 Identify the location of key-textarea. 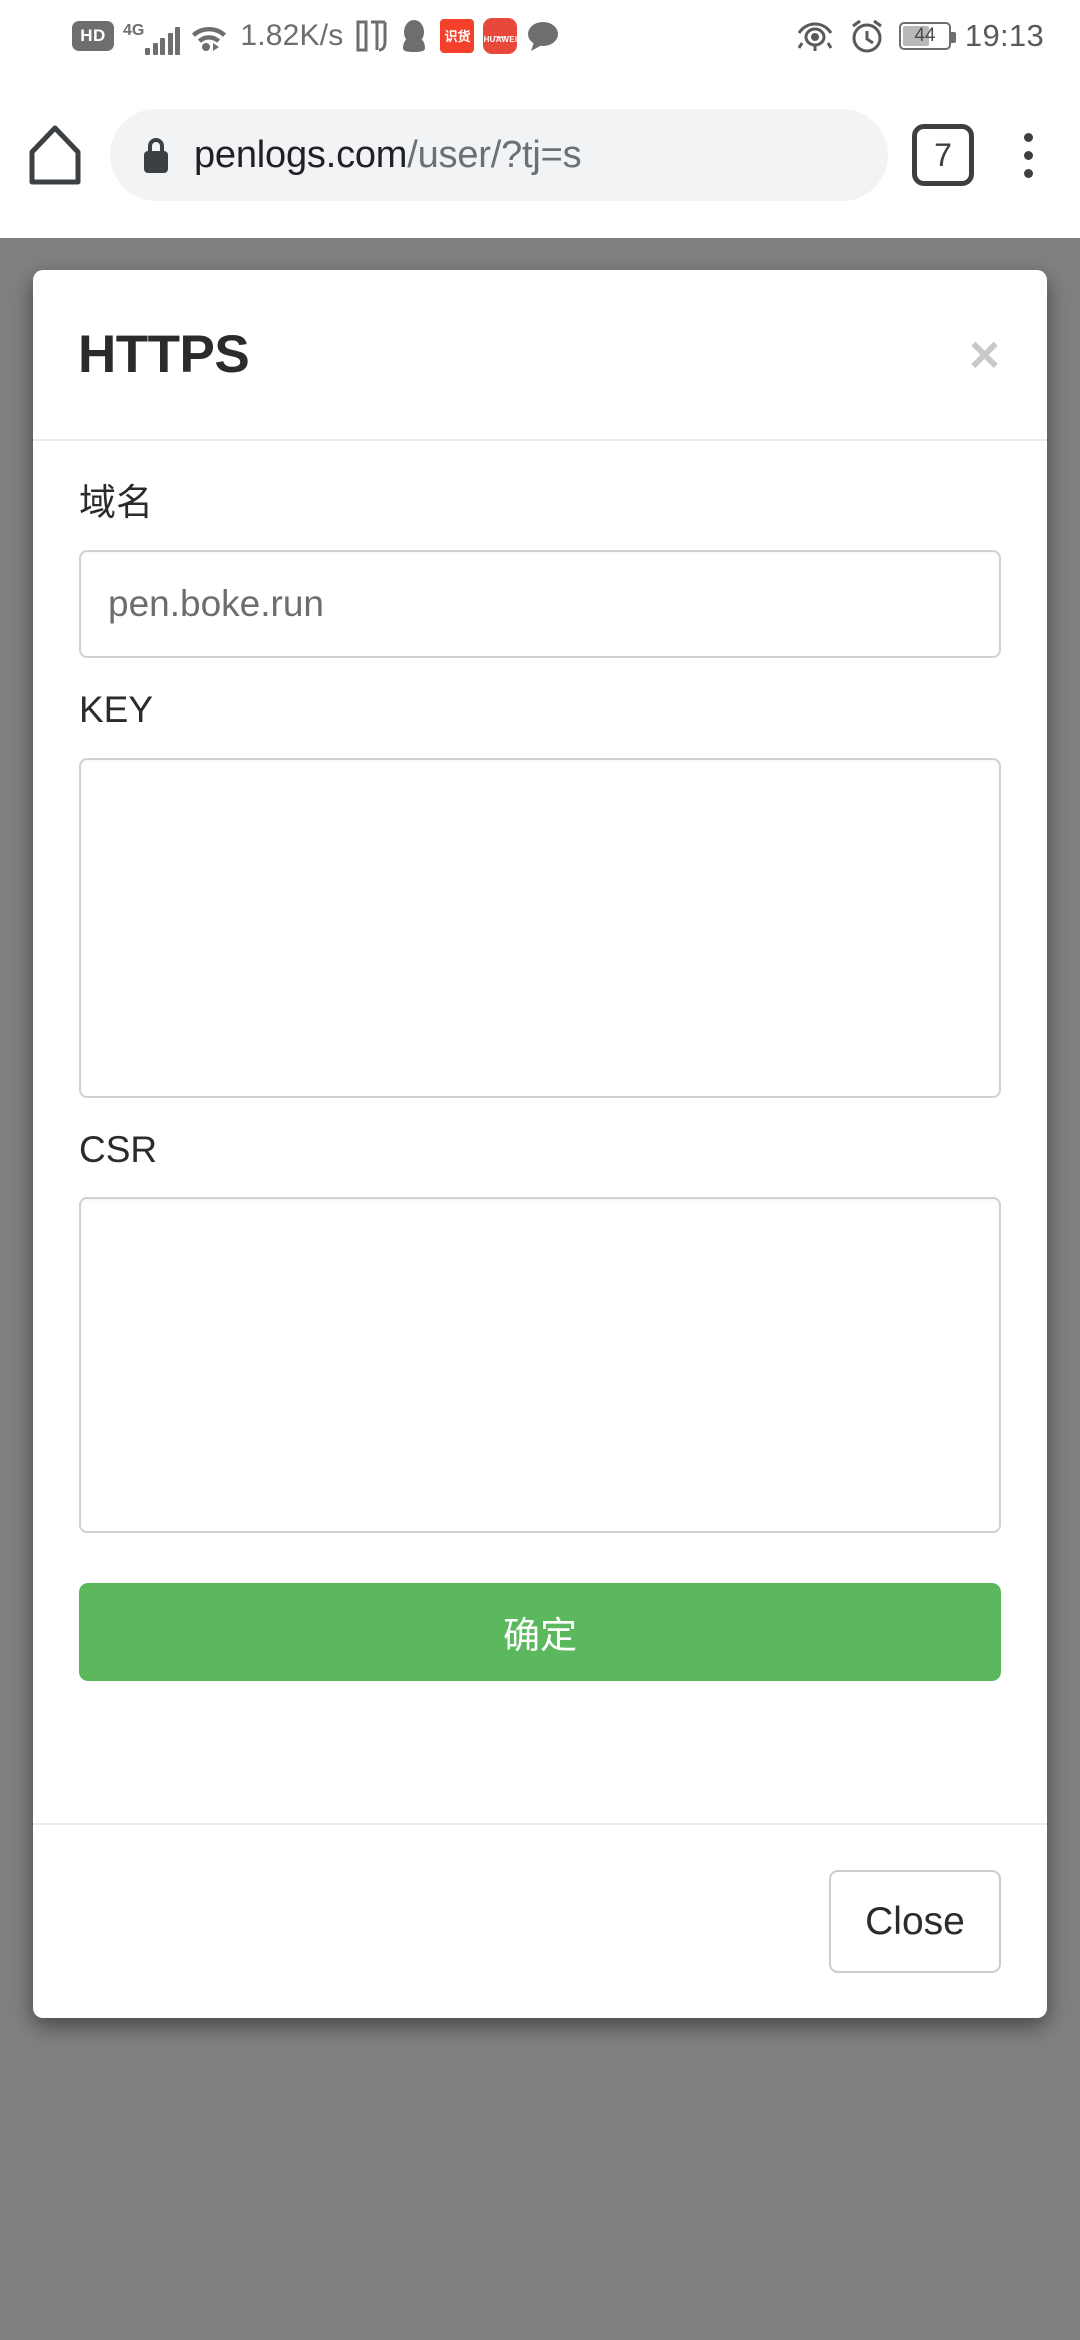
(540, 927).